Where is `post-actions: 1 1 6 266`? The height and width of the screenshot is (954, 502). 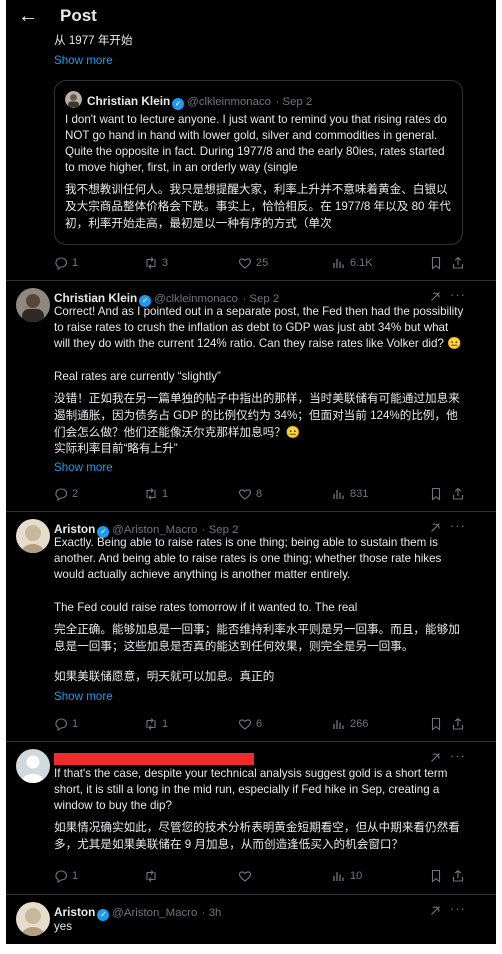
post-actions: 1 1 6 266 is located at coordinates (264, 725).